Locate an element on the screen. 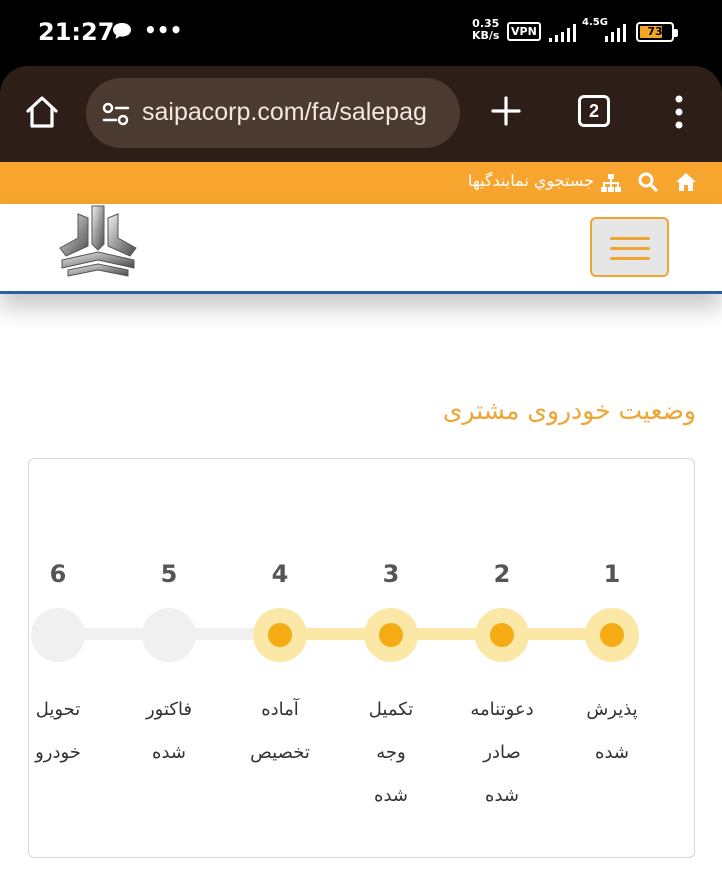 The width and height of the screenshot is (722, 887). step-label: دعوتنامه صادر شده is located at coordinates (502, 752).